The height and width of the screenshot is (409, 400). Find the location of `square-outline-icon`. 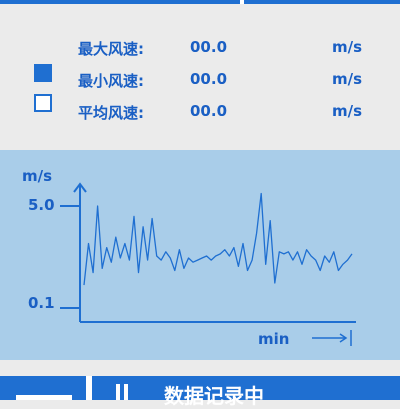

square-outline-icon is located at coordinates (43, 103).